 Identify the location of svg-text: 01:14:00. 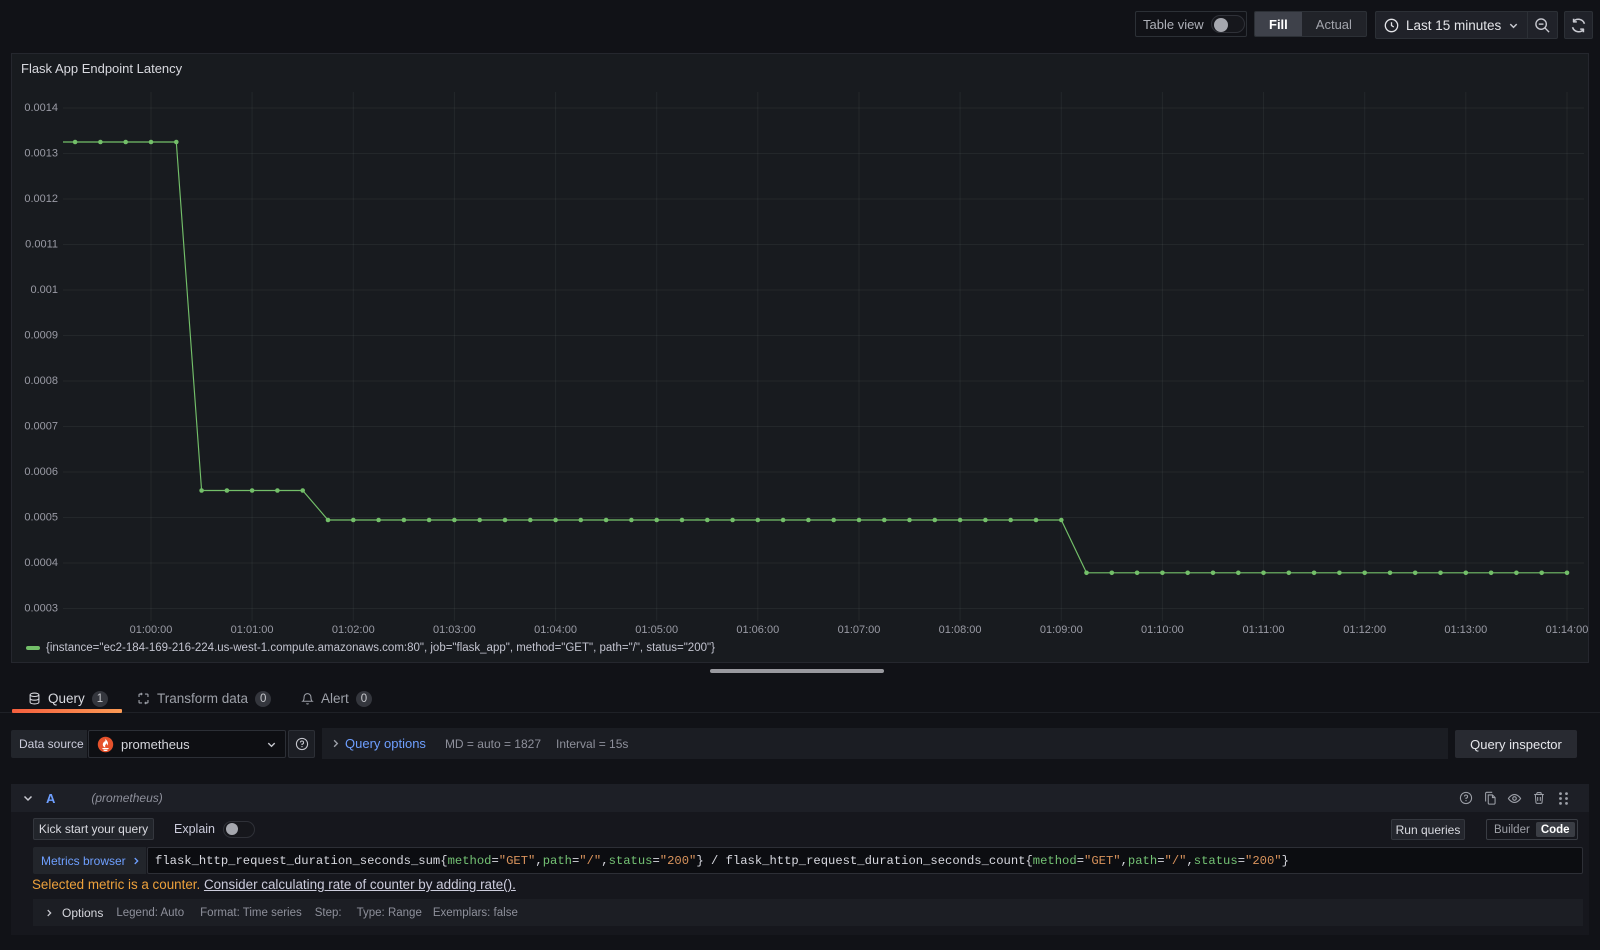
(1567, 630).